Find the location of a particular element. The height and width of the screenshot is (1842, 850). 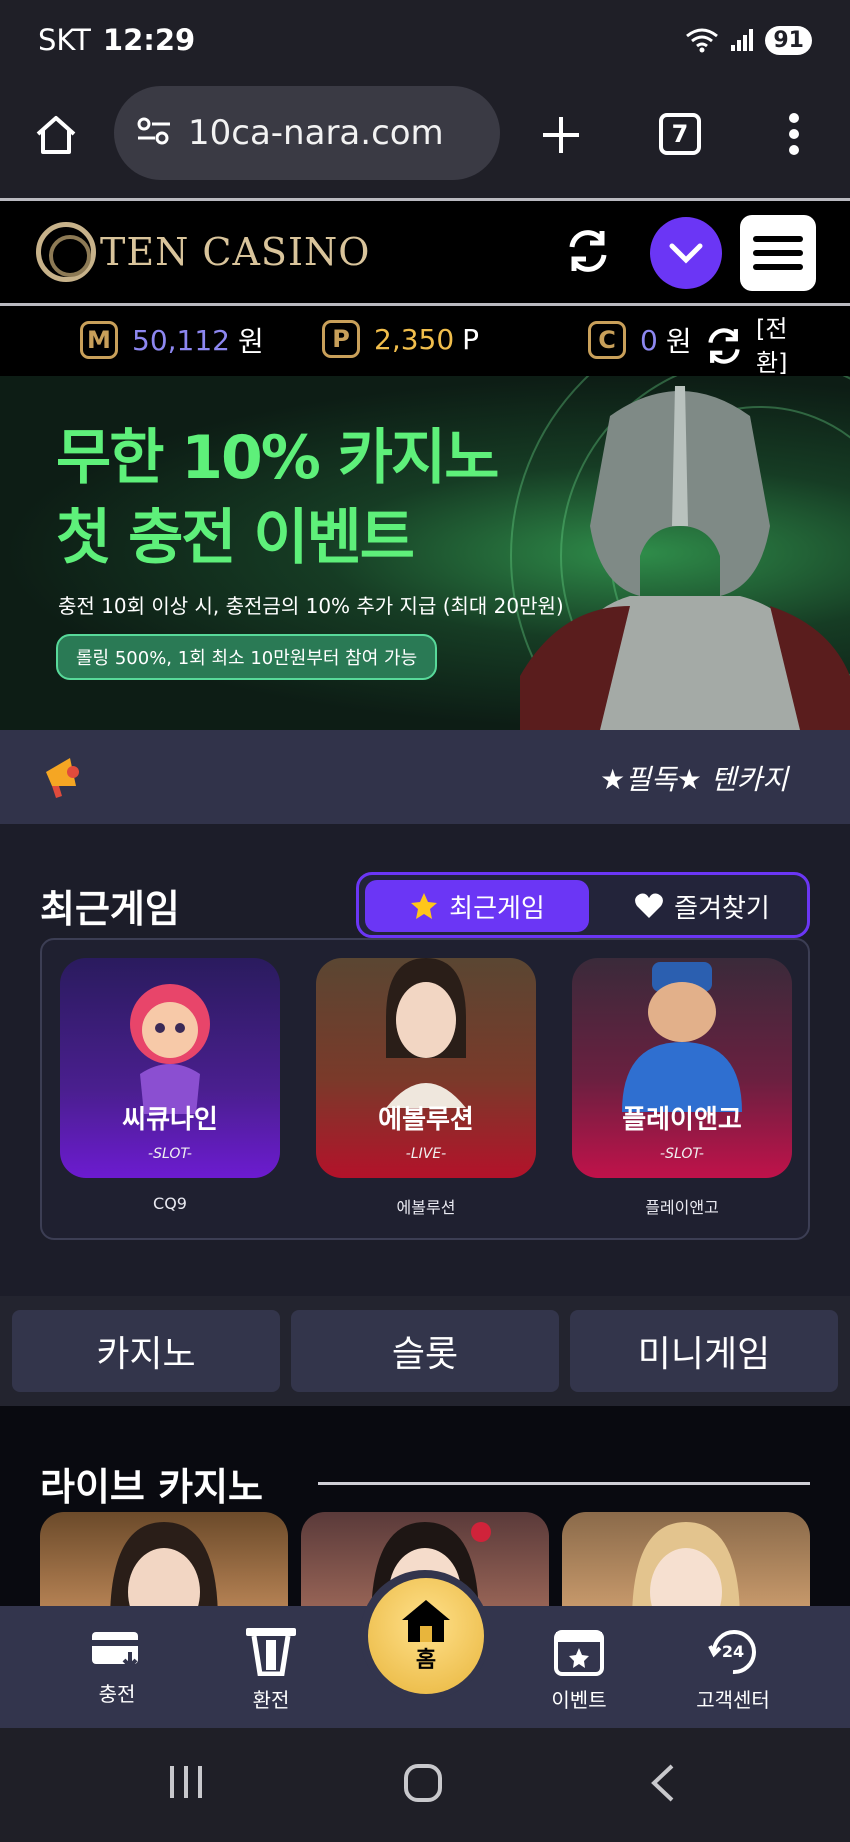

point-value: 2,350 is located at coordinates (414, 339).